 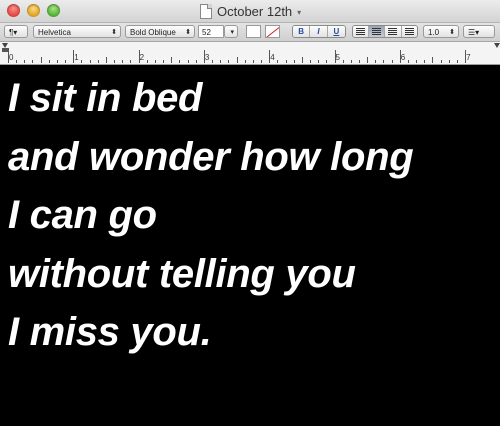 I want to click on ruler: 0 1 2 3 4 5 6 7, so click(x=250, y=53).